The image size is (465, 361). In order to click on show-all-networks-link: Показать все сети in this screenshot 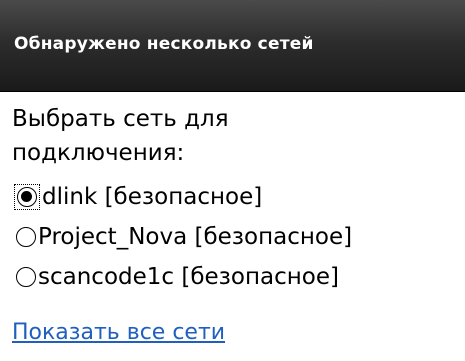, I will do `click(118, 332)`.